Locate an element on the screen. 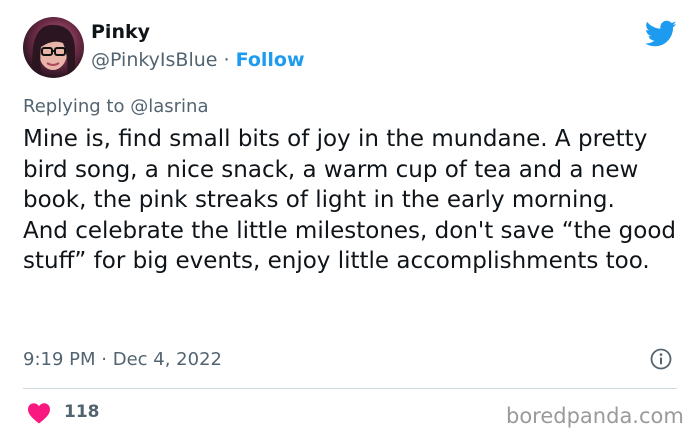  avatar is located at coordinates (53, 47).